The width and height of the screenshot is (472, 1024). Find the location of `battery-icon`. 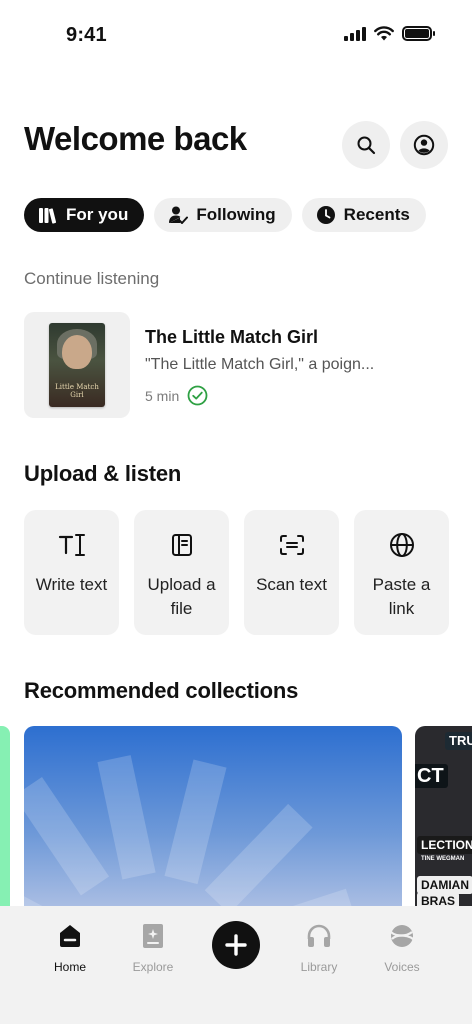

battery-icon is located at coordinates (418, 33).